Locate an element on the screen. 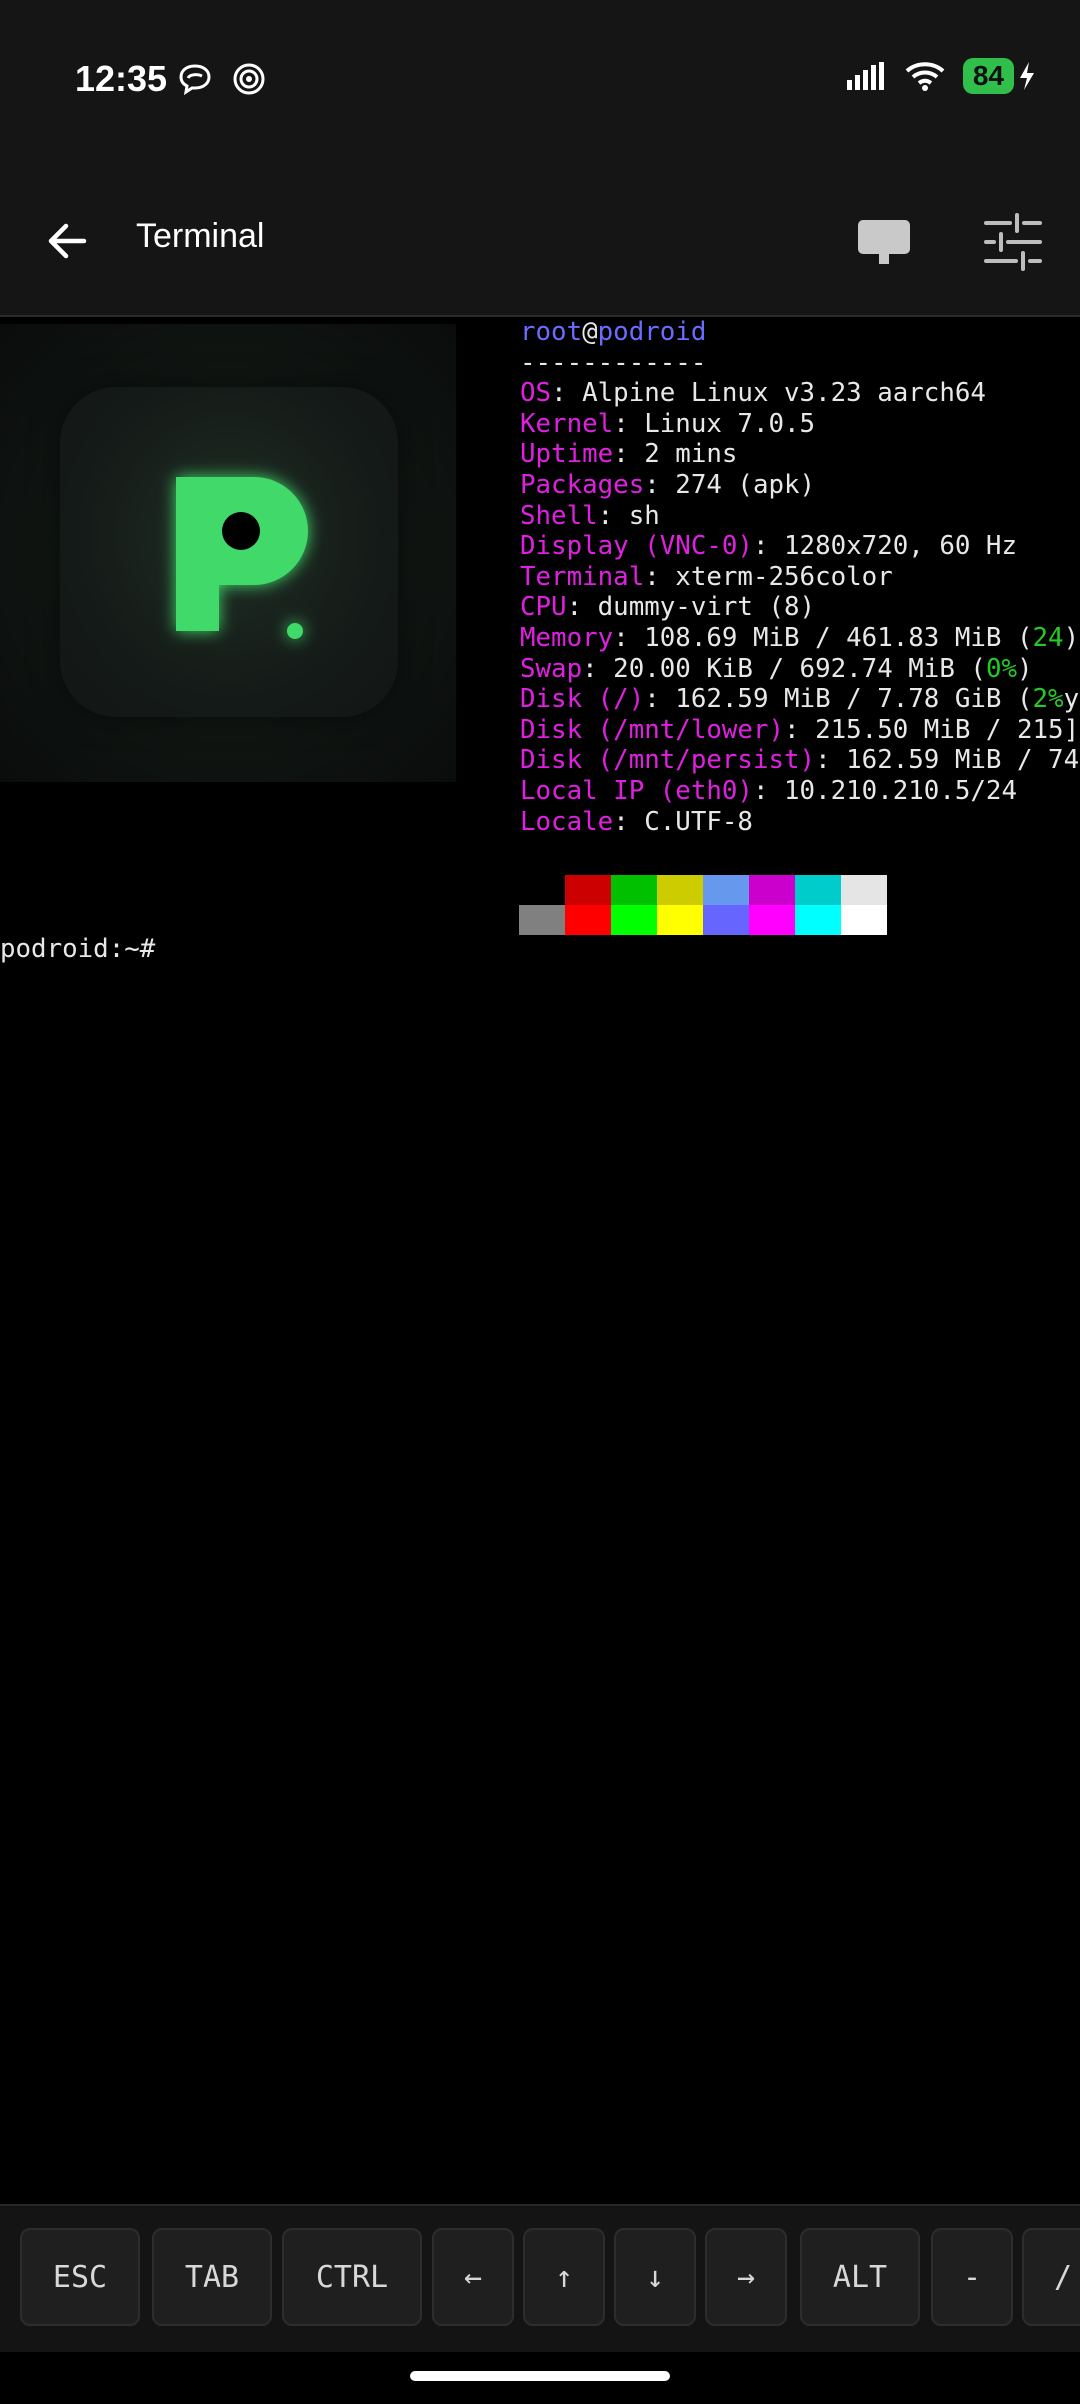  status-time: 12:35 is located at coordinates (121, 78).